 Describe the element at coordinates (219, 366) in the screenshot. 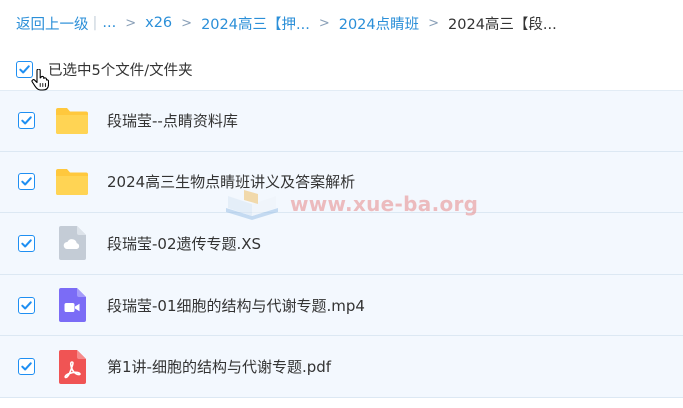

I see `file-name: 第1讲-细胞的结构与代谢专题.pdf` at that location.